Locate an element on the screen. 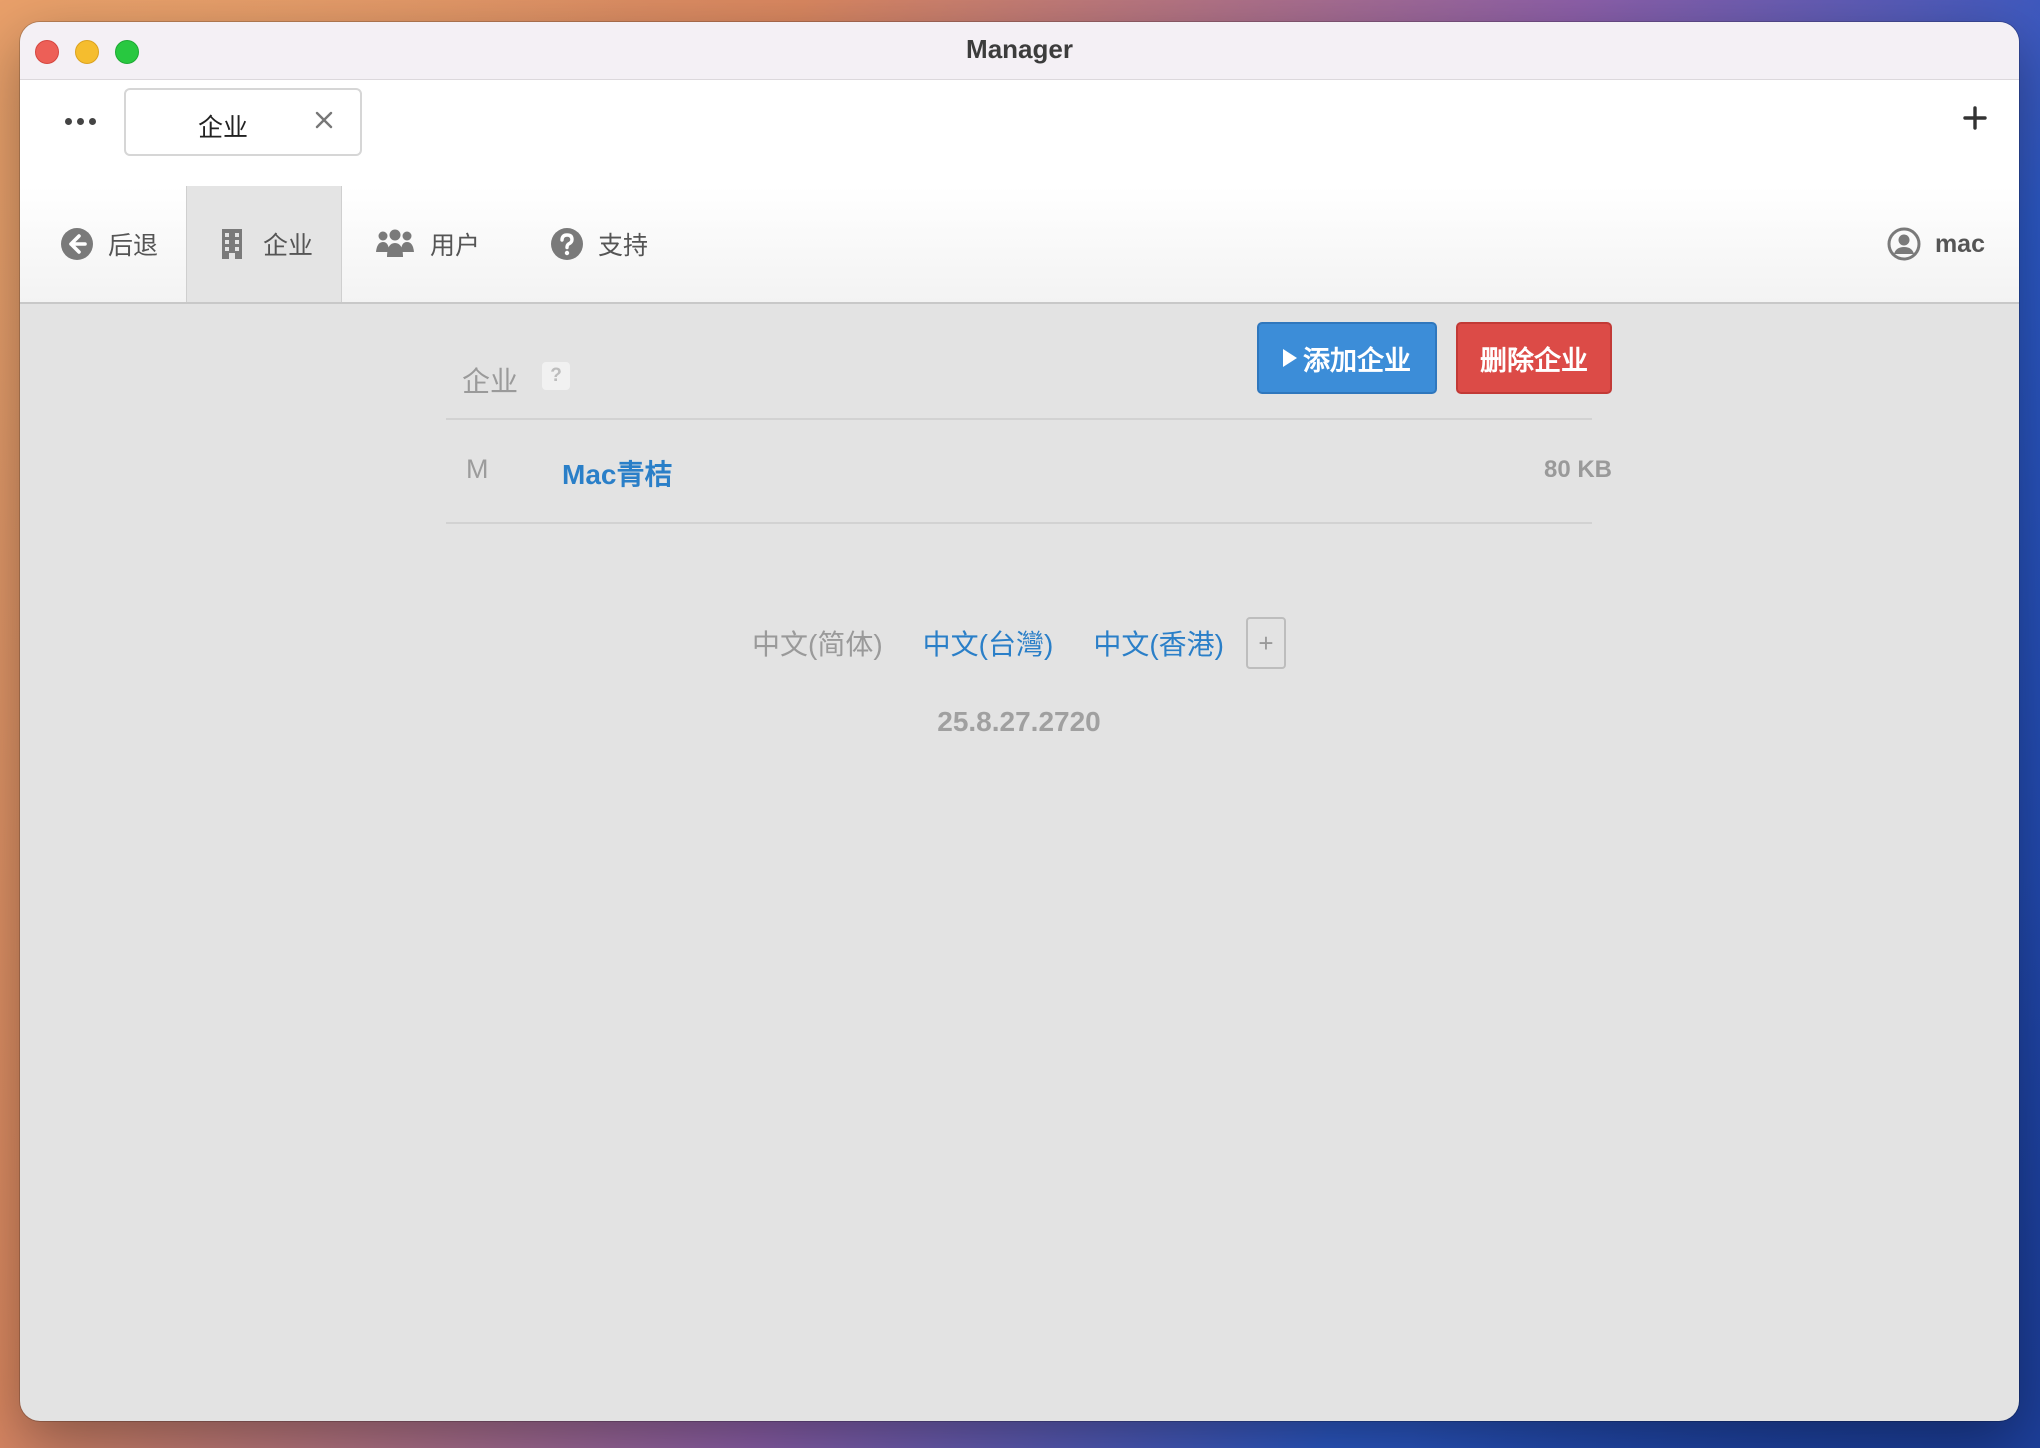 Image resolution: width=2040 pixels, height=1448 pixels. circle-arrow-left-icon is located at coordinates (77, 244).